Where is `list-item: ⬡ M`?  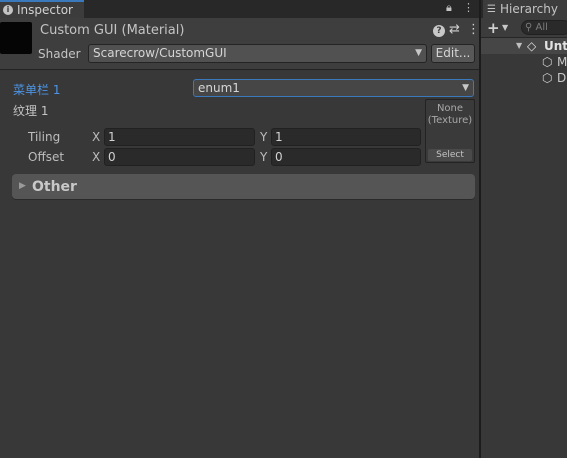 list-item: ⬡ M is located at coordinates (524, 62).